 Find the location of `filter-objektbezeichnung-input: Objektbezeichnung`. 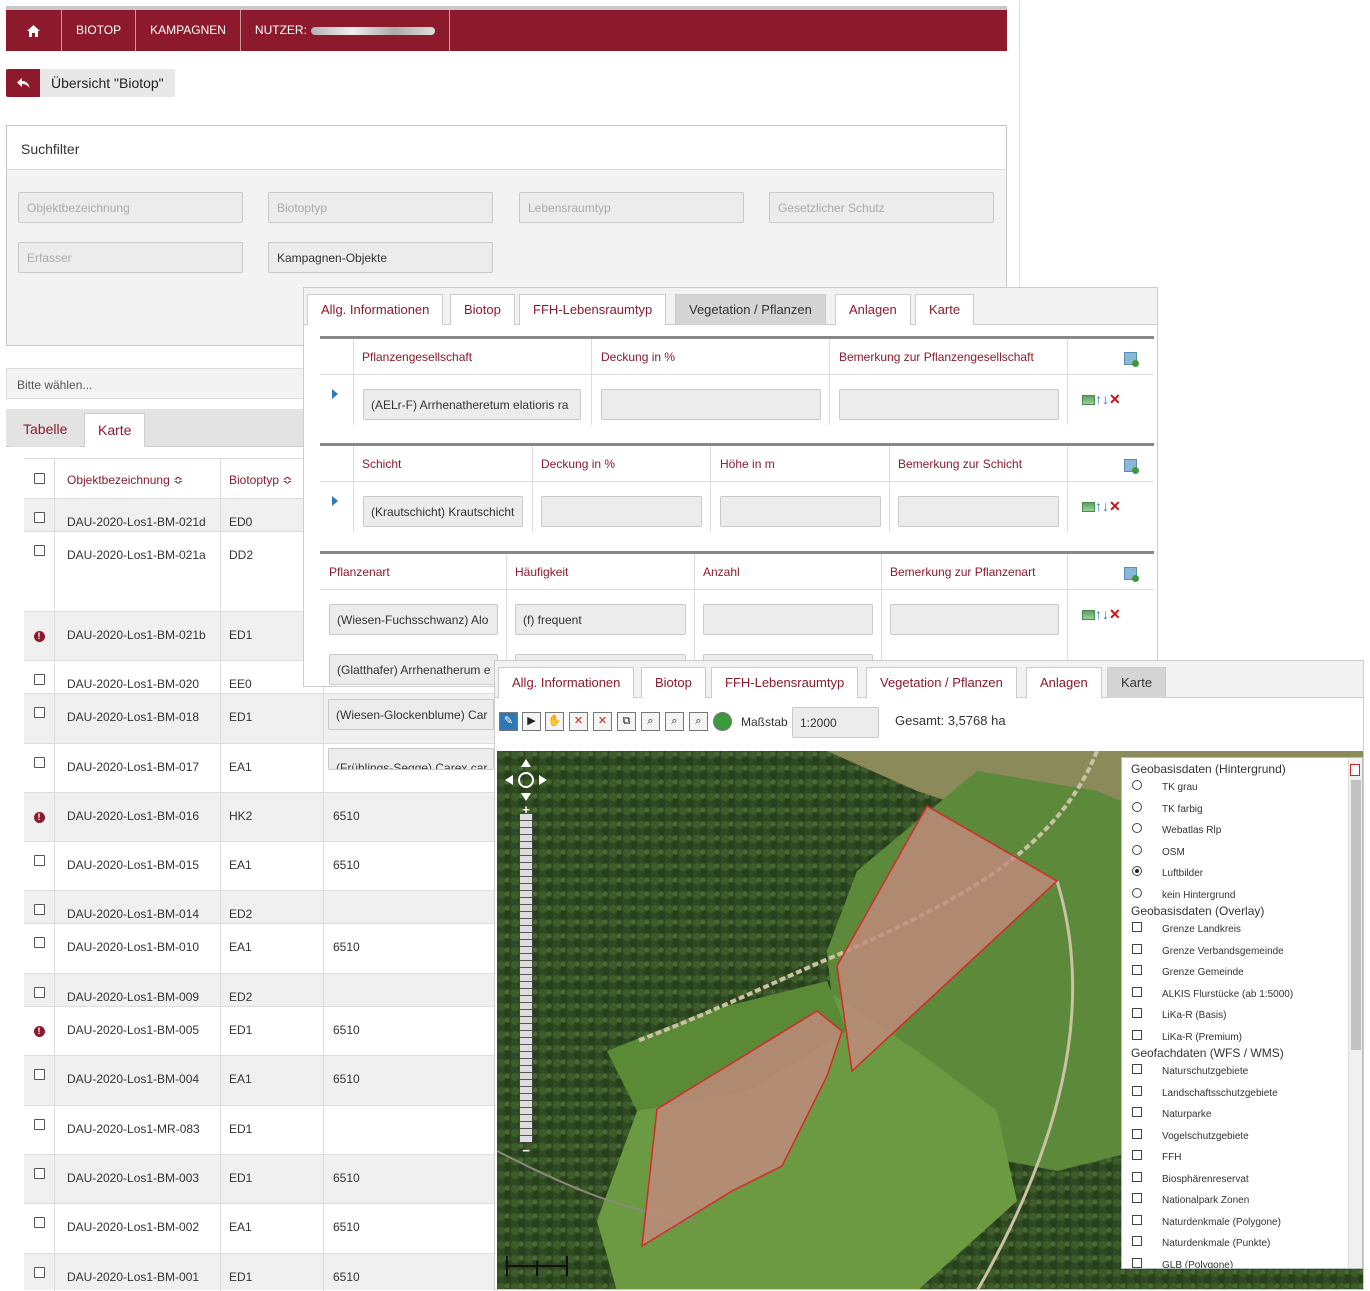

filter-objektbezeichnung-input: Objektbezeichnung is located at coordinates (130, 207).